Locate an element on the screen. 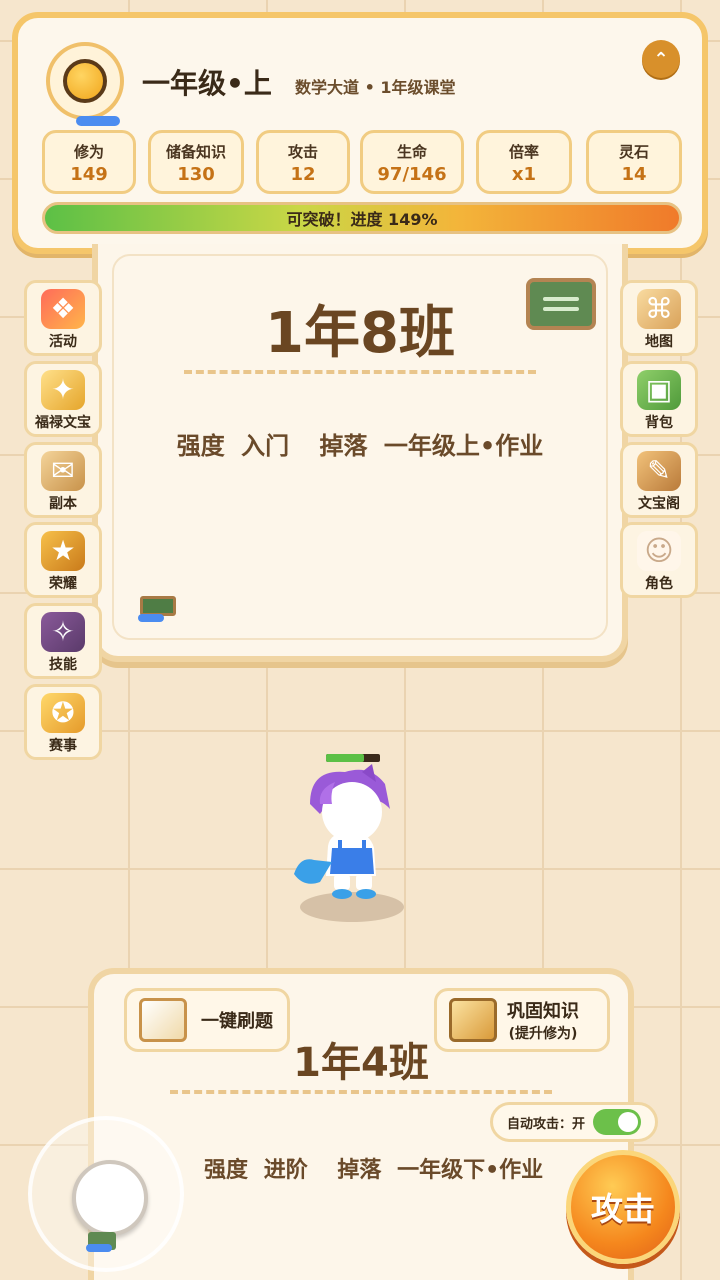 This screenshot has height=1280, width=720. menu-item-activity: ❖ 活动 is located at coordinates (63, 318).